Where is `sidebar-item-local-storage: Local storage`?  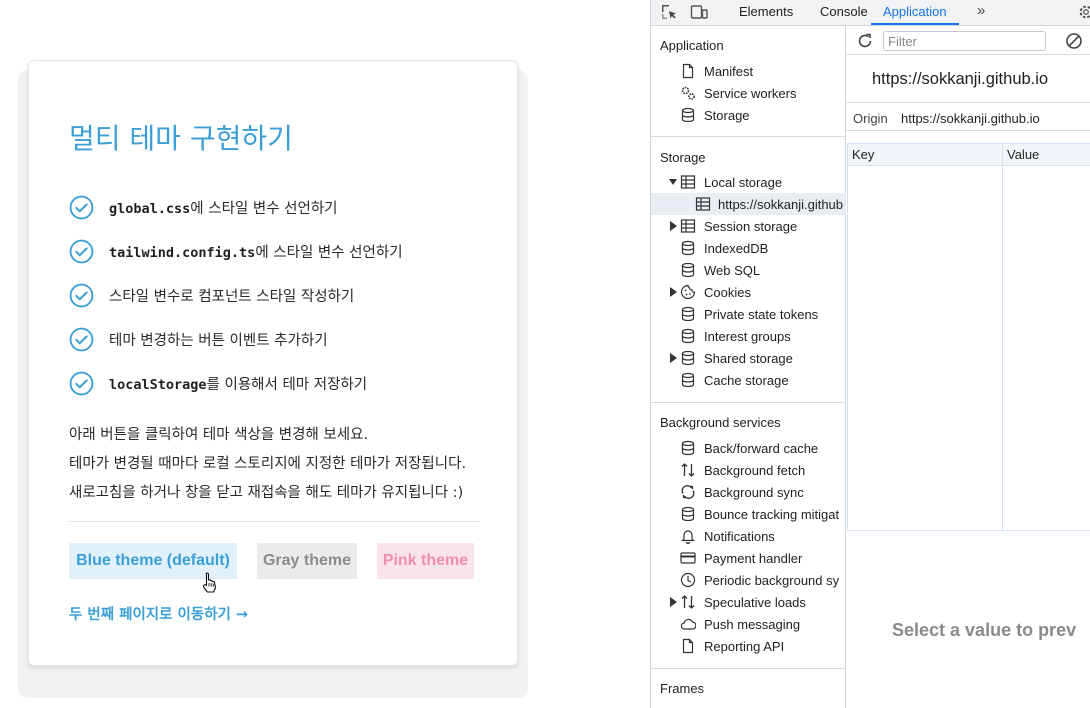 sidebar-item-local-storage: Local storage is located at coordinates (748, 182).